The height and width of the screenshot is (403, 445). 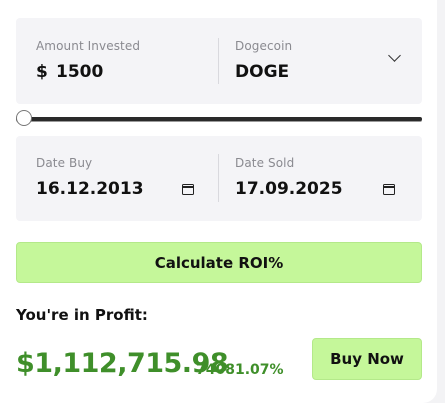 What do you see at coordinates (320, 178) in the screenshot?
I see `date-sold-field: Date Sold 17.09.2025` at bounding box center [320, 178].